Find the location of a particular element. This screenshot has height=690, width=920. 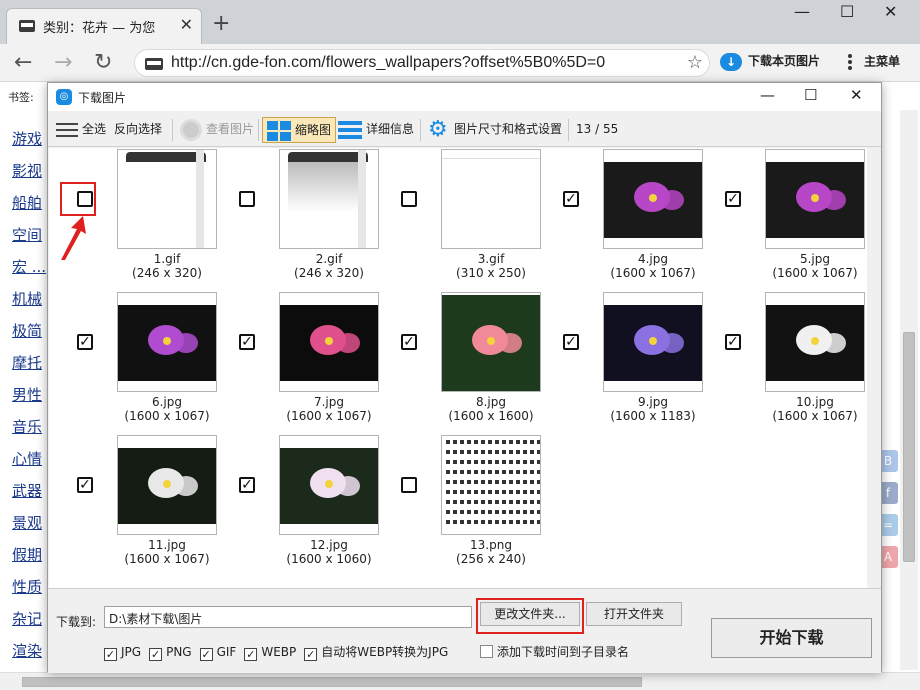

image-thumbnail-item: 3.gif (310 x 250) is located at coordinates (476, 218).